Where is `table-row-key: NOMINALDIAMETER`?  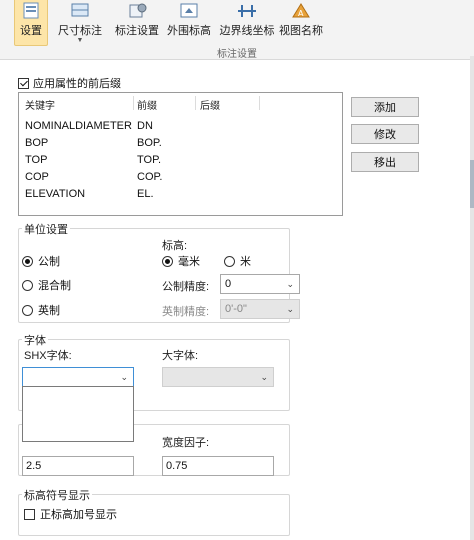
table-row-key: NOMINALDIAMETER is located at coordinates (78, 126).